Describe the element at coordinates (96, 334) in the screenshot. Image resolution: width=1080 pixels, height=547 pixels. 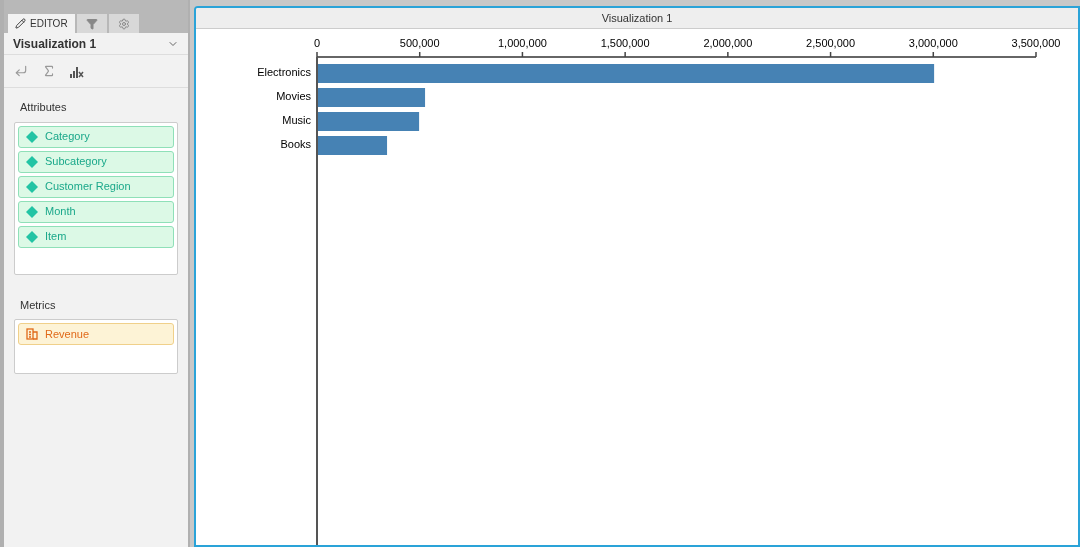
I see `metric-item: Revenue` at that location.